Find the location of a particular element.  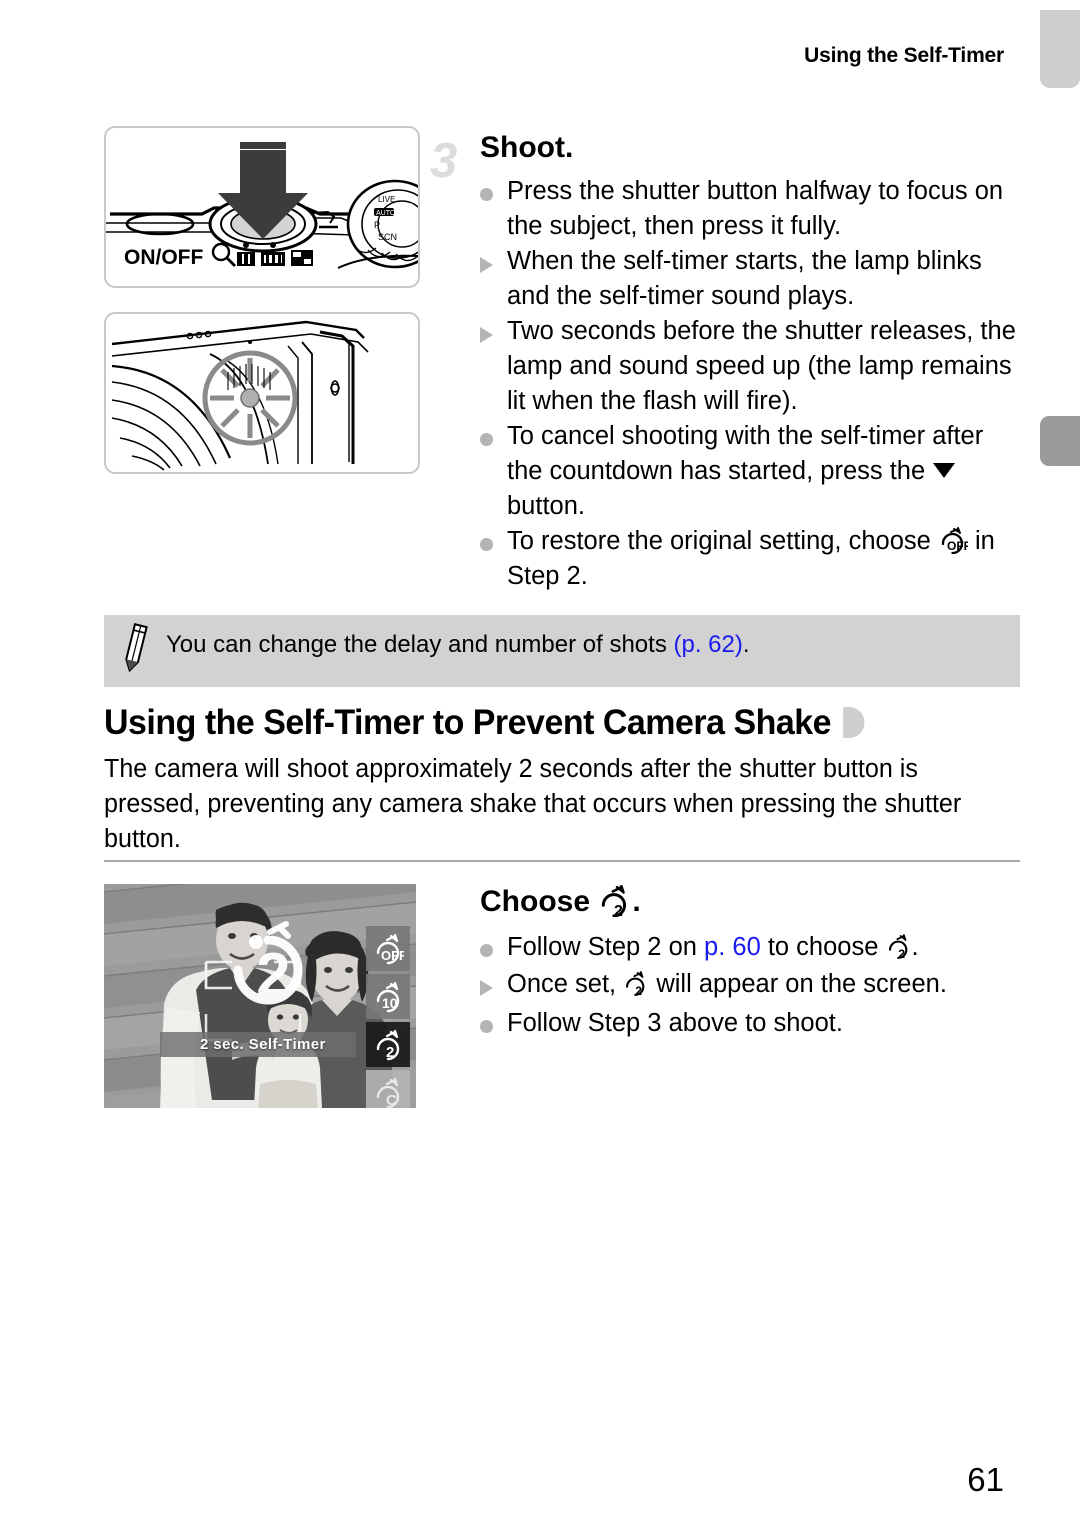

divider is located at coordinates (562, 861).